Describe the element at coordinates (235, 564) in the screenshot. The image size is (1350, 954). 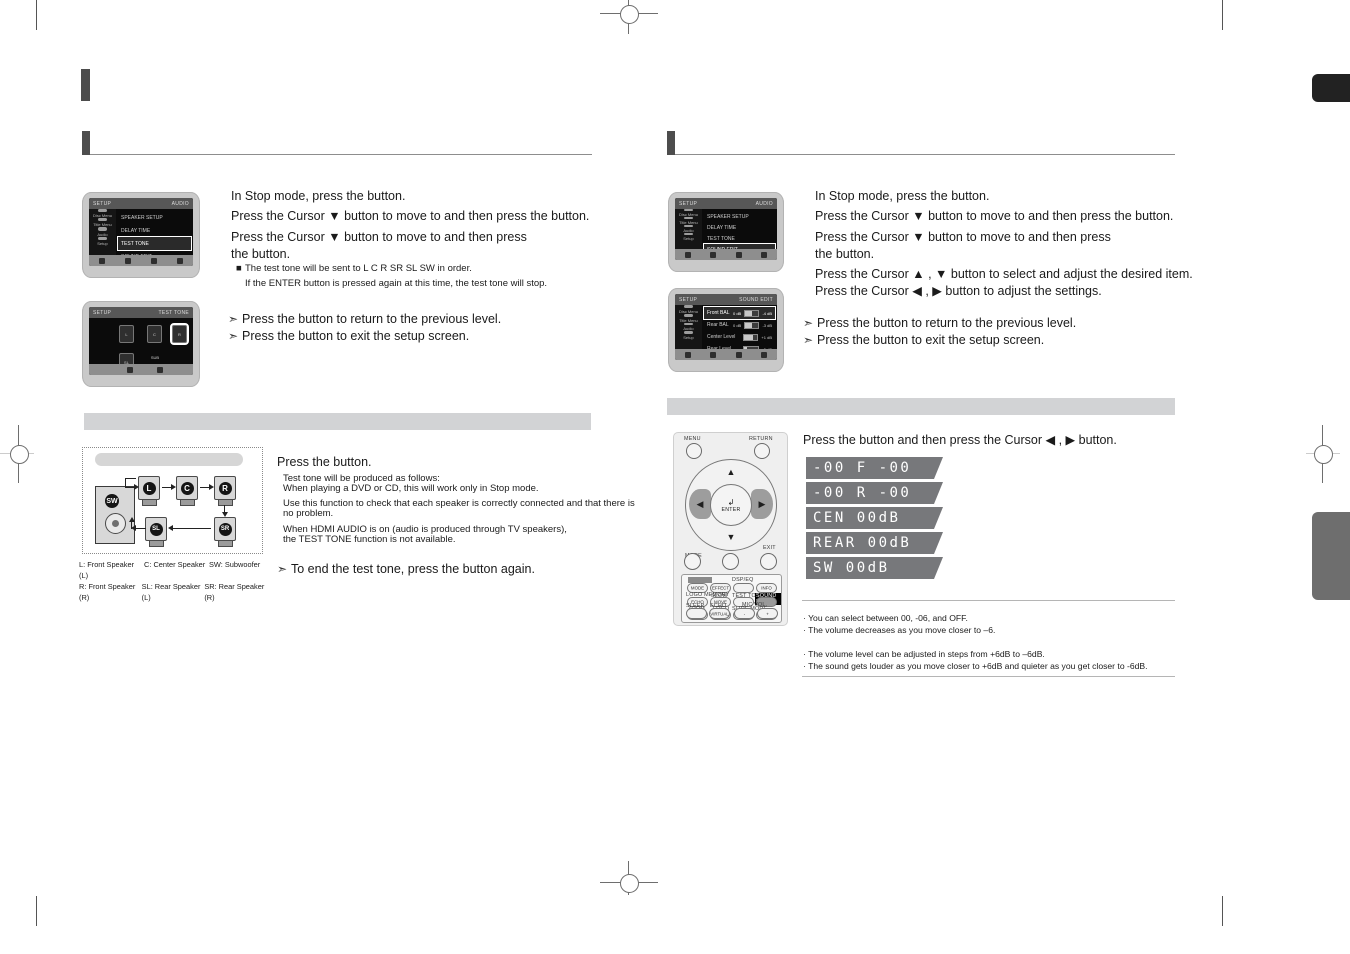
I see `legend-item: SW: Subwoofer` at that location.